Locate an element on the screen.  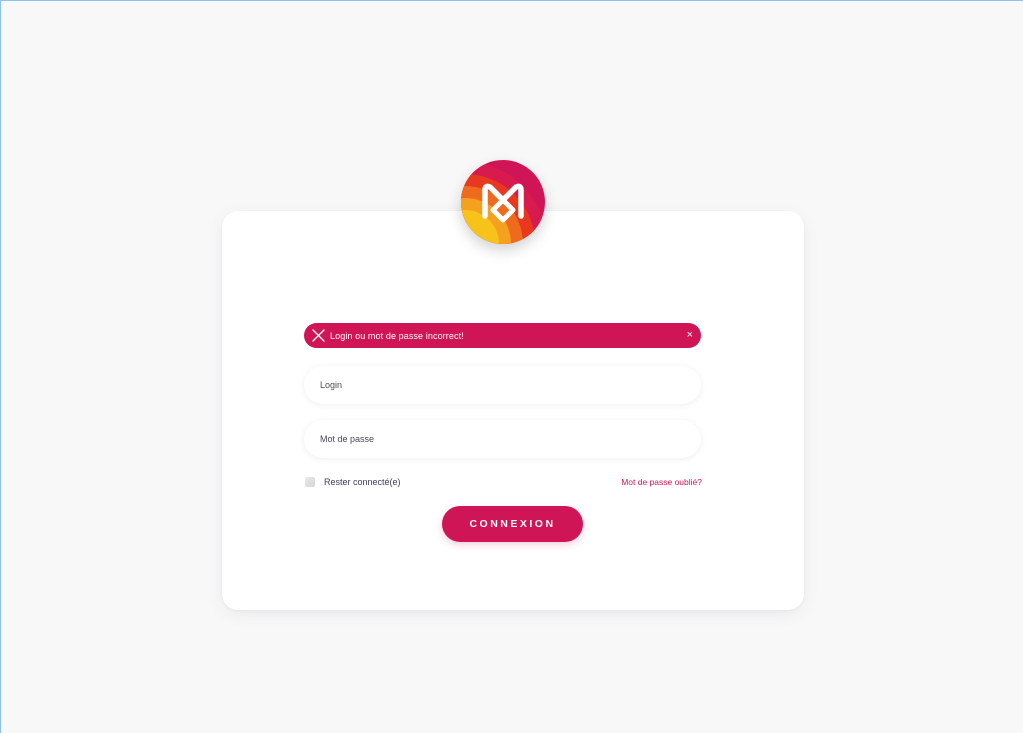
remember-me: Rester connecté(e) is located at coordinates (353, 482).